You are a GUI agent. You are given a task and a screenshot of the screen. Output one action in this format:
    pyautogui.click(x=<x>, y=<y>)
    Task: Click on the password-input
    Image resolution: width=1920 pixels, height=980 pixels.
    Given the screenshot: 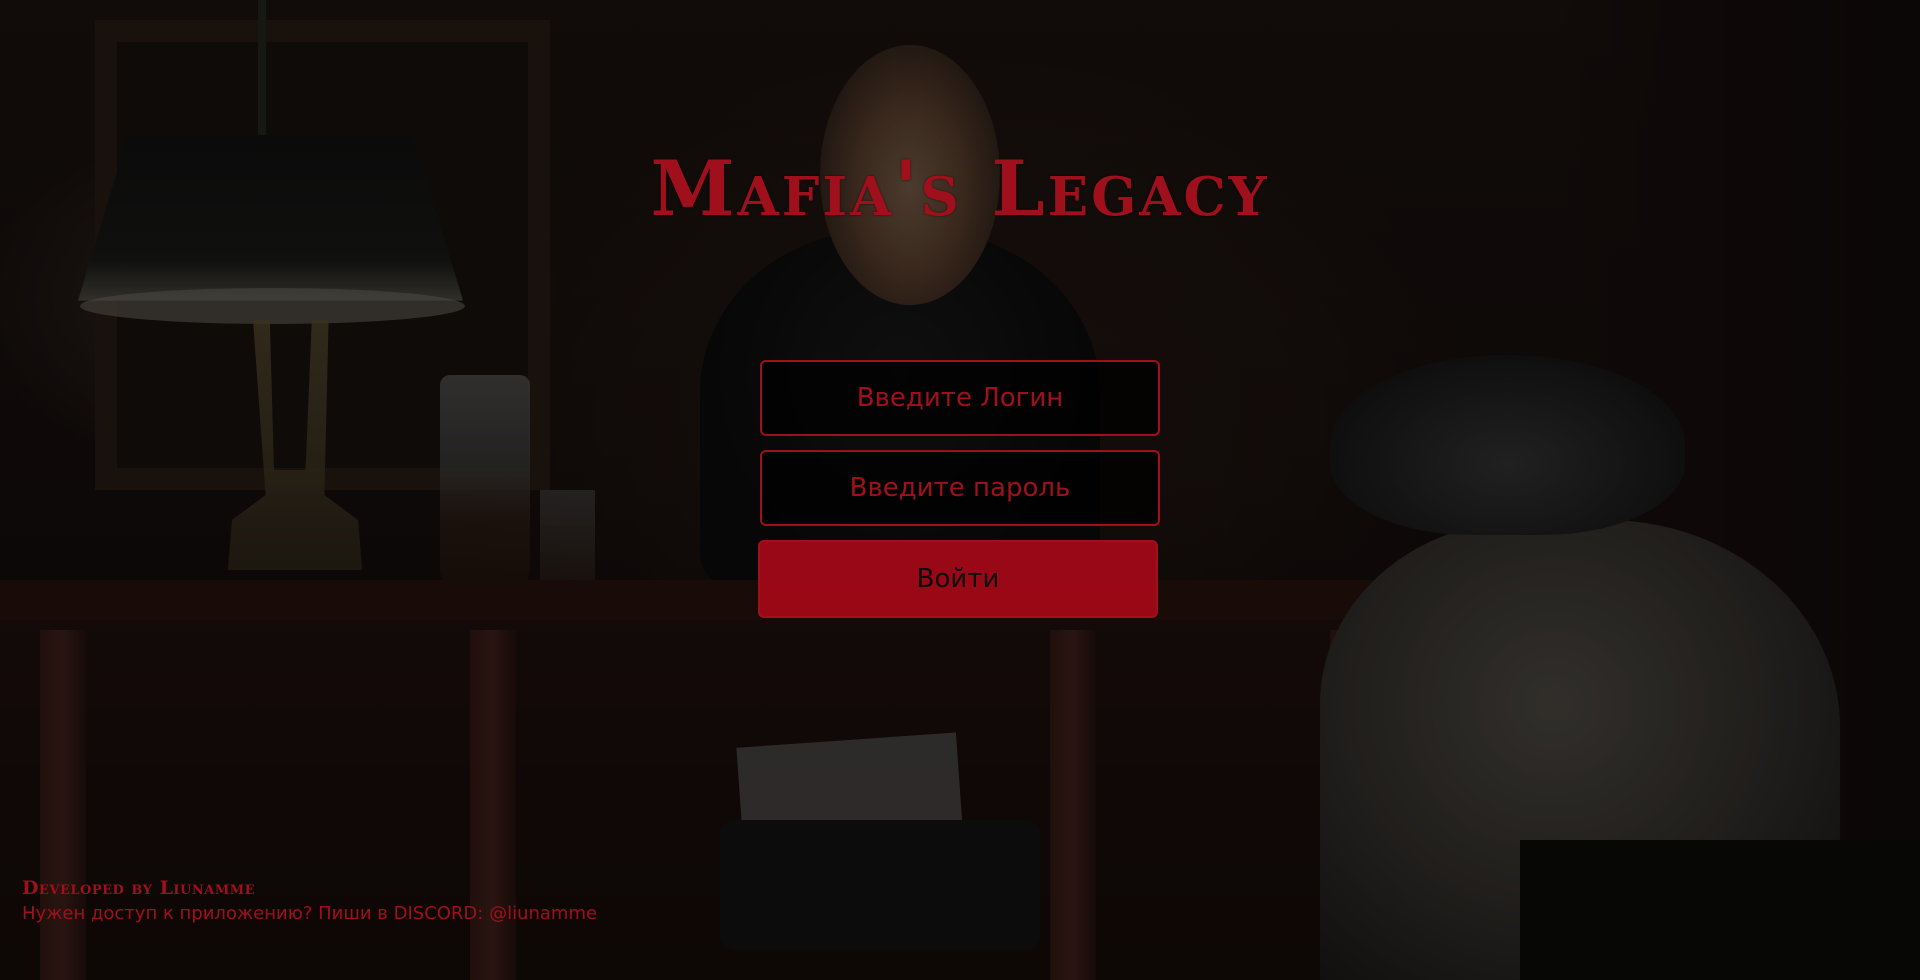 What is the action you would take?
    pyautogui.click(x=960, y=488)
    